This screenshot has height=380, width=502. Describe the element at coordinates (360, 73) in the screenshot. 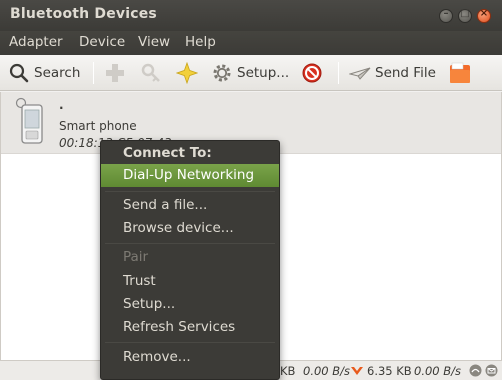

I see `paper-plane-icon` at that location.